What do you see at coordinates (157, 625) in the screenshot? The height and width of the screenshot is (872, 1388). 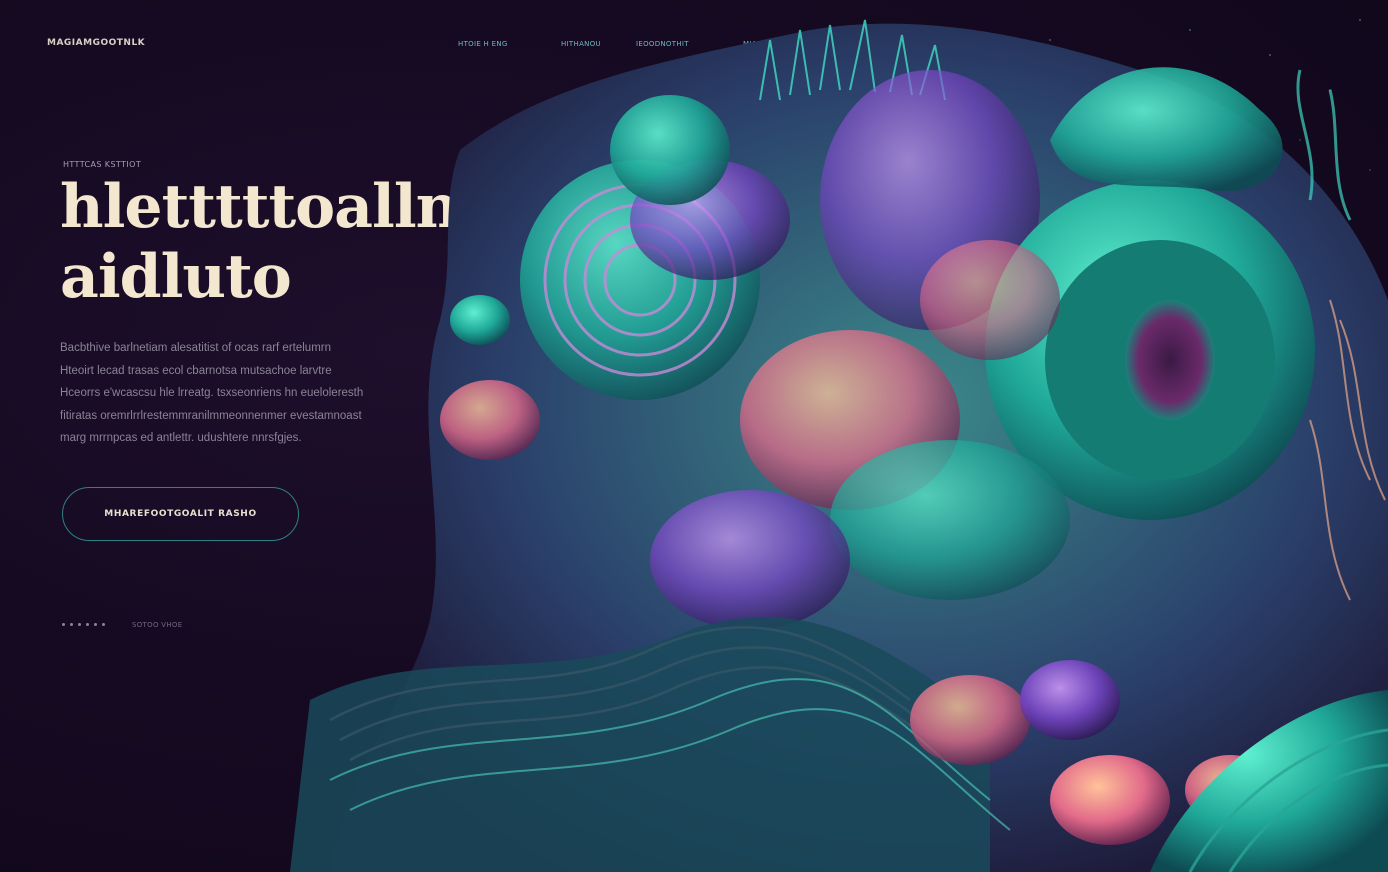 I see `scroll-label: SOTOO VHOE` at bounding box center [157, 625].